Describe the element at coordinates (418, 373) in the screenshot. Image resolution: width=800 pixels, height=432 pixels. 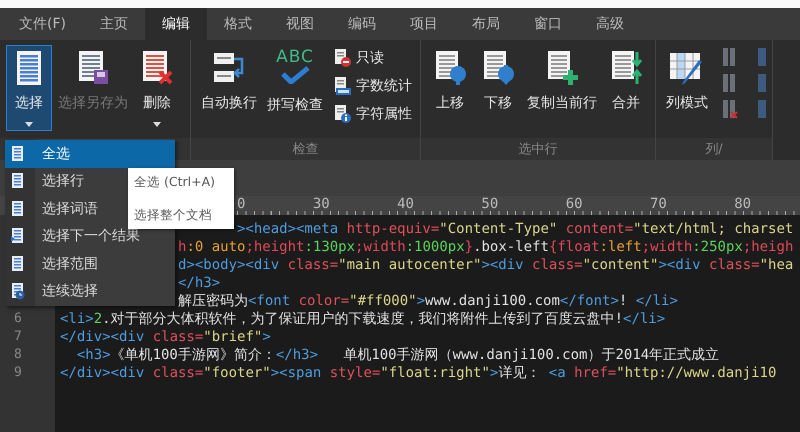
I see `code-line: </div><div class="footer"><span style="float:right">详见： <a href="http://www.danji10` at that location.